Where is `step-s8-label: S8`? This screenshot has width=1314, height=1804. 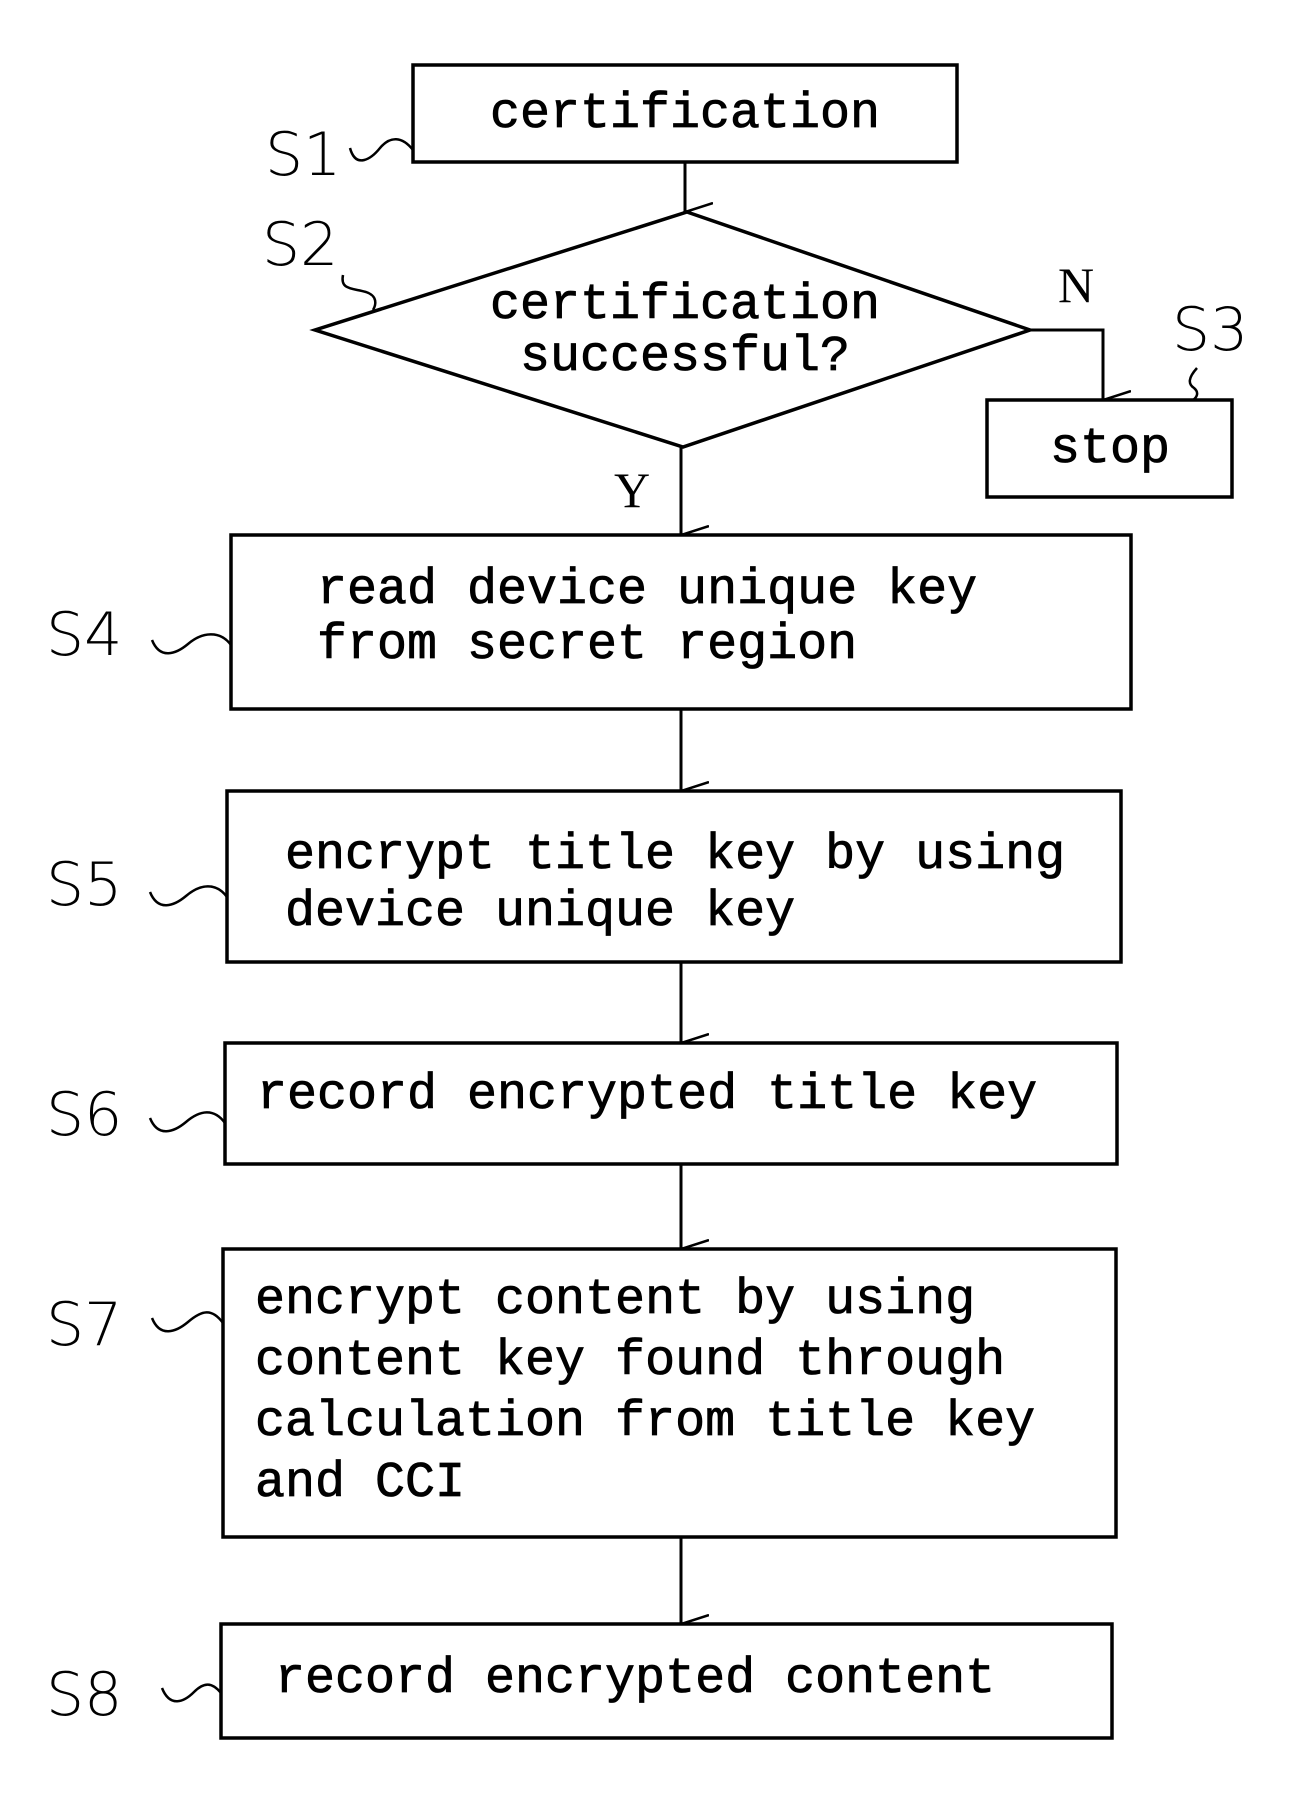 step-s8-label: S8 is located at coordinates (84, 1695).